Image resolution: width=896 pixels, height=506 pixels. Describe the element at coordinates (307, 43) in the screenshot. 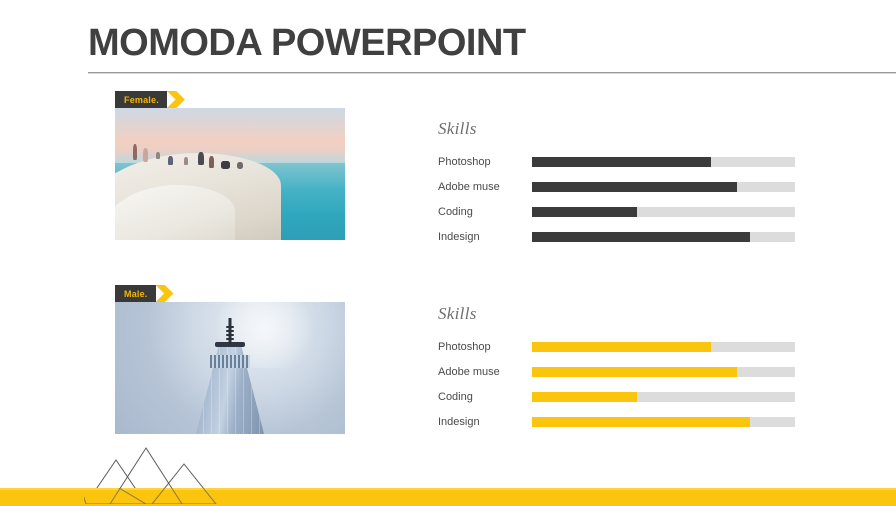

I see `page-title: MOMODA POWERPOINT` at that location.